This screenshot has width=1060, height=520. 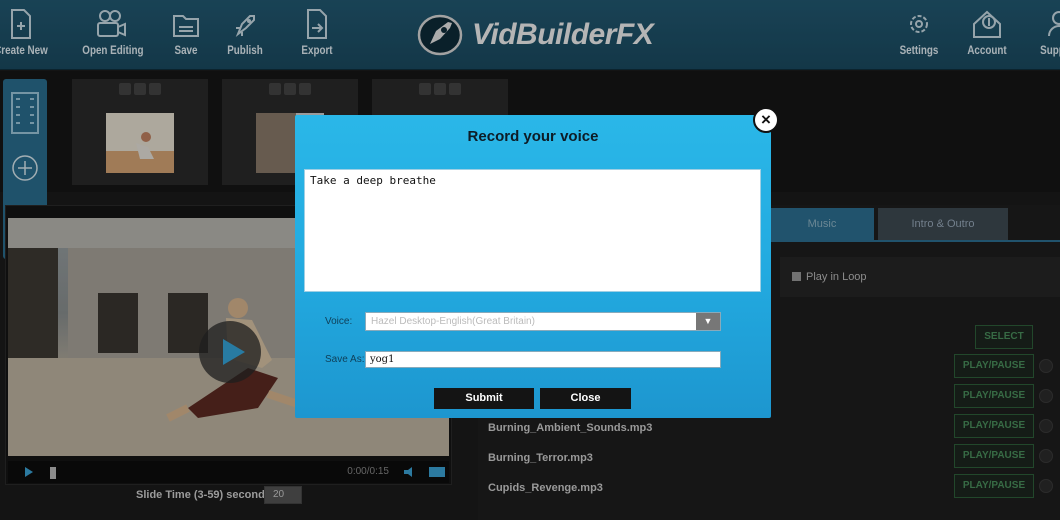 What do you see at coordinates (339, 321) in the screenshot?
I see `voice-label: Voice:` at bounding box center [339, 321].